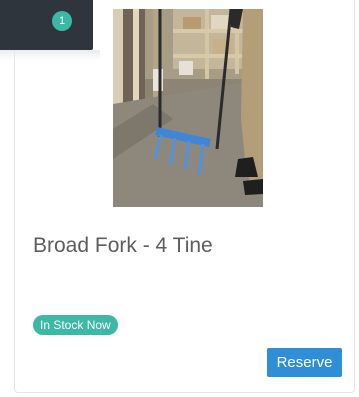  What do you see at coordinates (304, 362) in the screenshot?
I see `reserve-button: Reserve` at bounding box center [304, 362].